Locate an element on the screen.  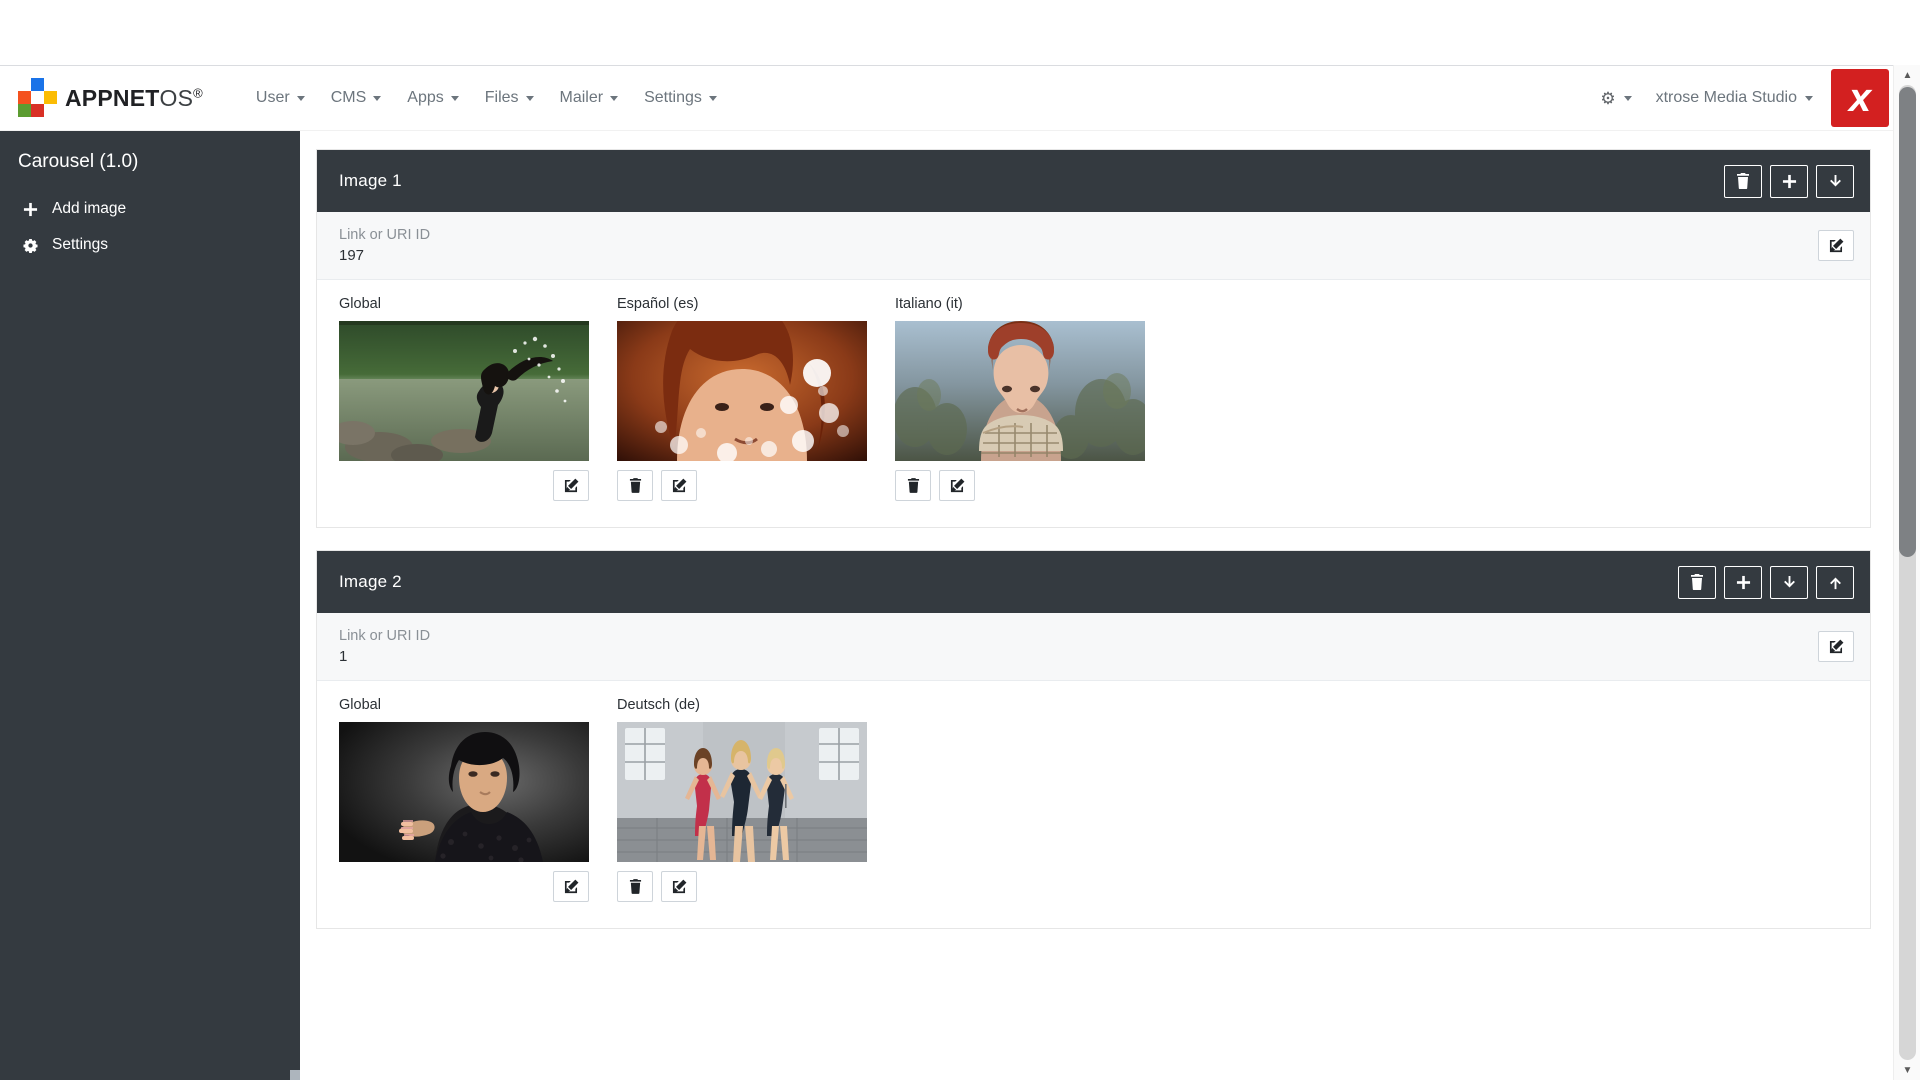
slide-label: Deutsch (de) is located at coordinates (659, 705).